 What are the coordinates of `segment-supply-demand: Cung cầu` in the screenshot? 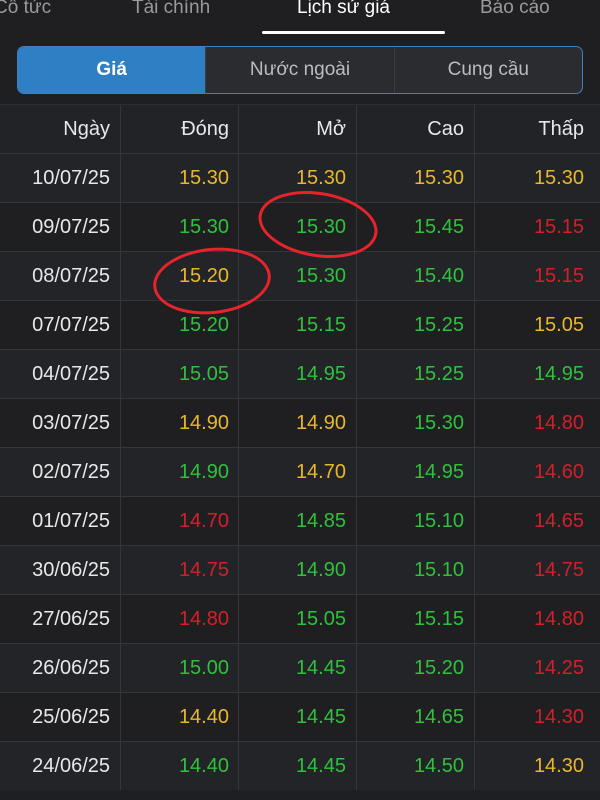 It's located at (487, 70).